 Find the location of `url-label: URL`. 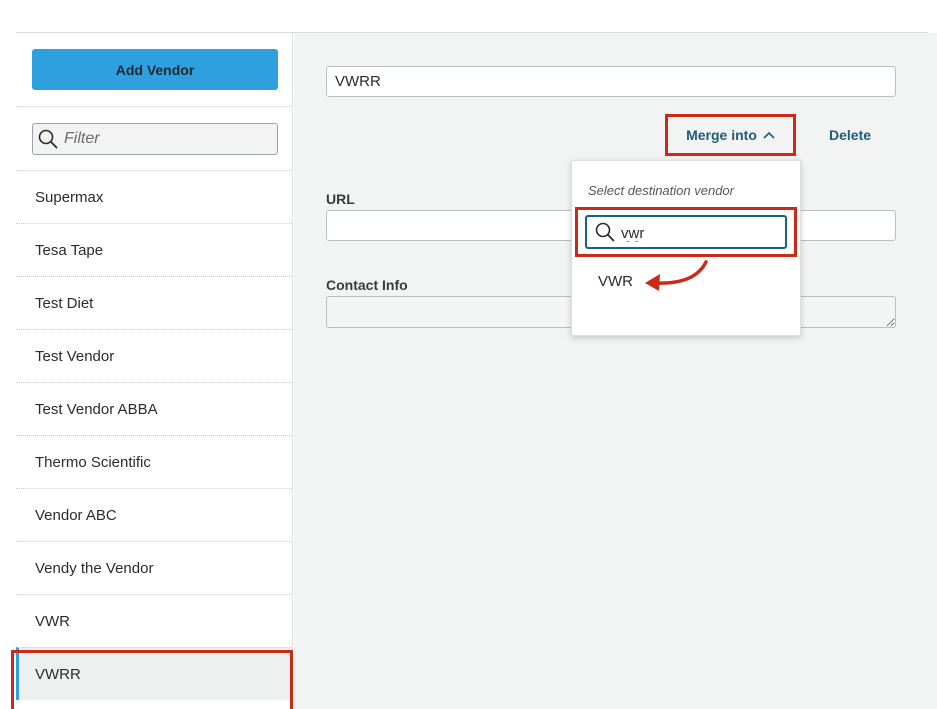

url-label: URL is located at coordinates (340, 199).